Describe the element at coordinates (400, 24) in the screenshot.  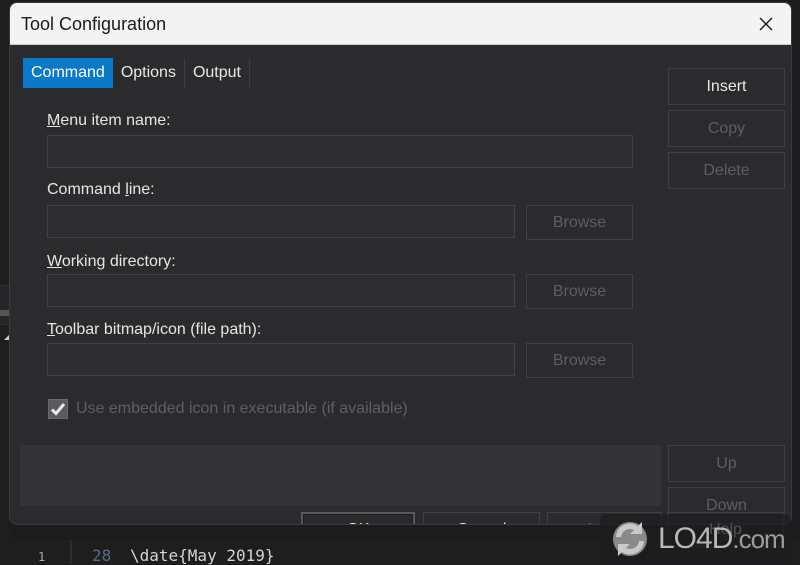
I see `title-bar: Tool Configuration` at that location.